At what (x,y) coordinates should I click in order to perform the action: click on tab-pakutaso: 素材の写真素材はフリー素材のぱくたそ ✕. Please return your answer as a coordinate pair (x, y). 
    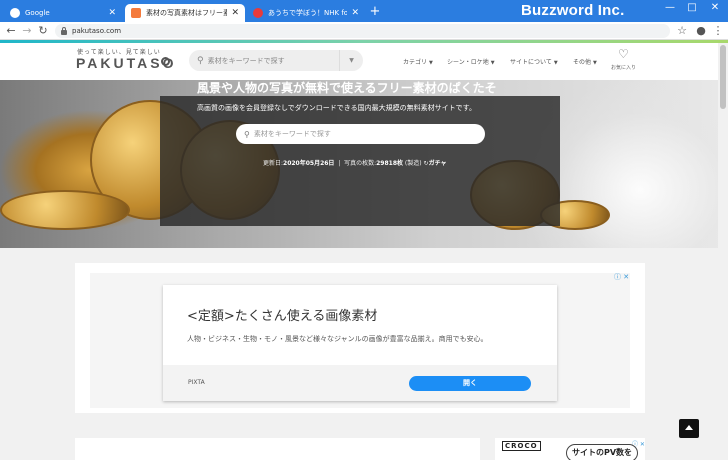
    Looking at the image, I should click on (185, 13).